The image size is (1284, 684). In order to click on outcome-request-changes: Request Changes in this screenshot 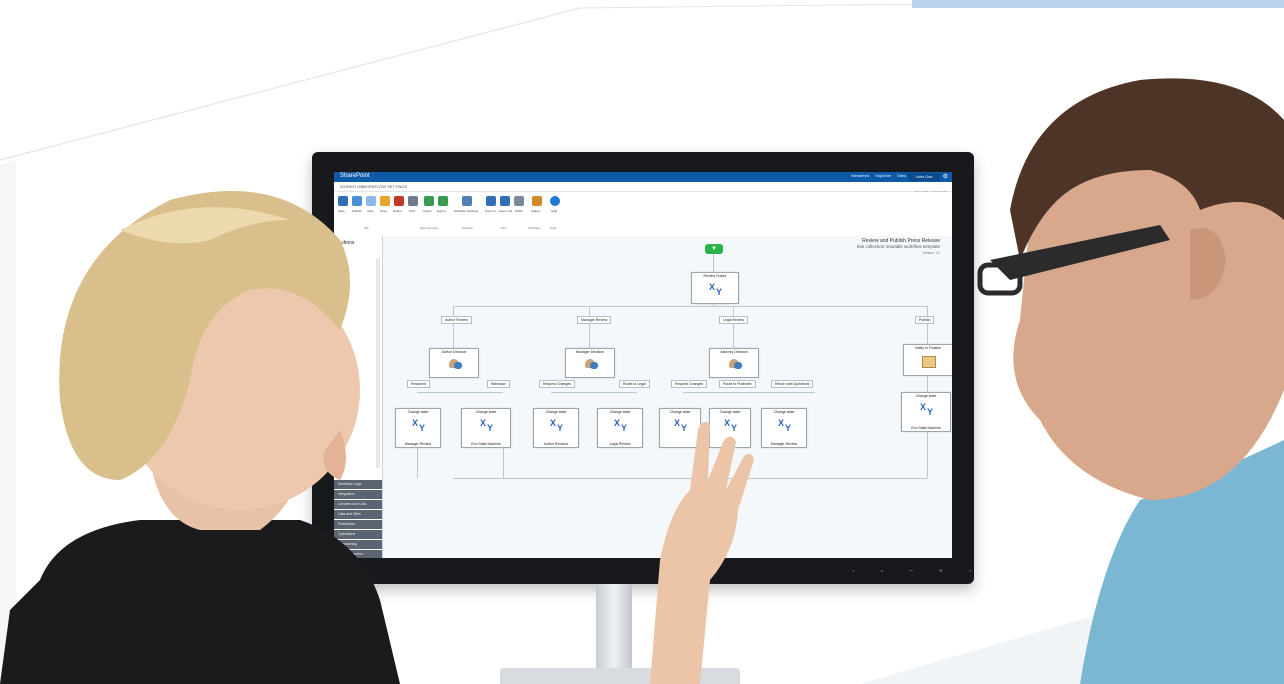, I will do `click(557, 384)`.